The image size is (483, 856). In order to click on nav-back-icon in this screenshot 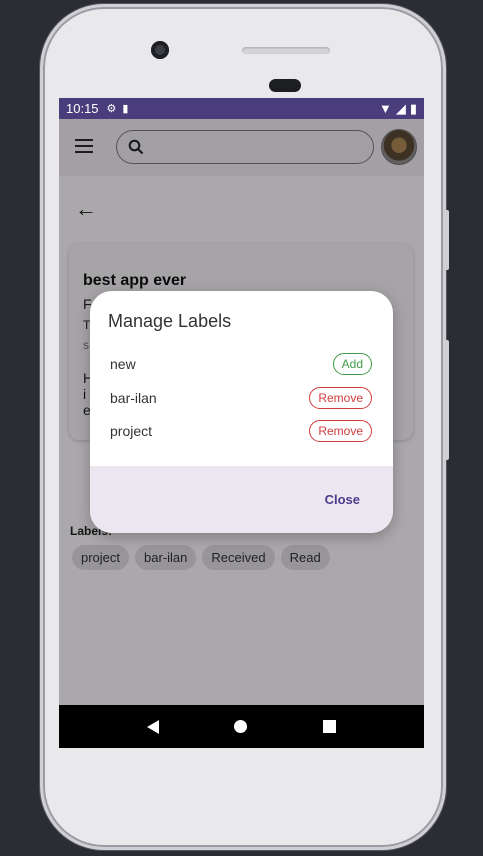, I will do `click(152, 726)`.